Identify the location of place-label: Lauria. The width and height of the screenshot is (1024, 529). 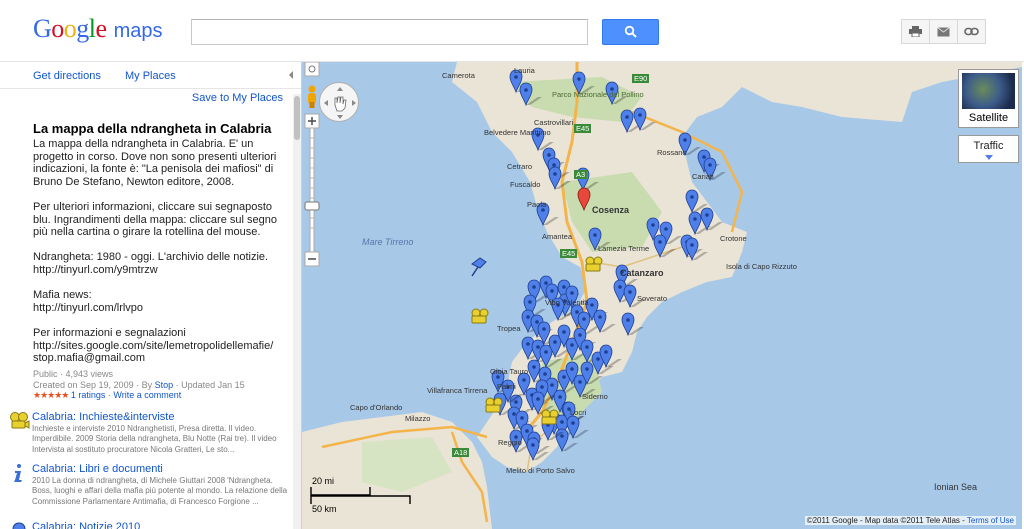
(524, 70).